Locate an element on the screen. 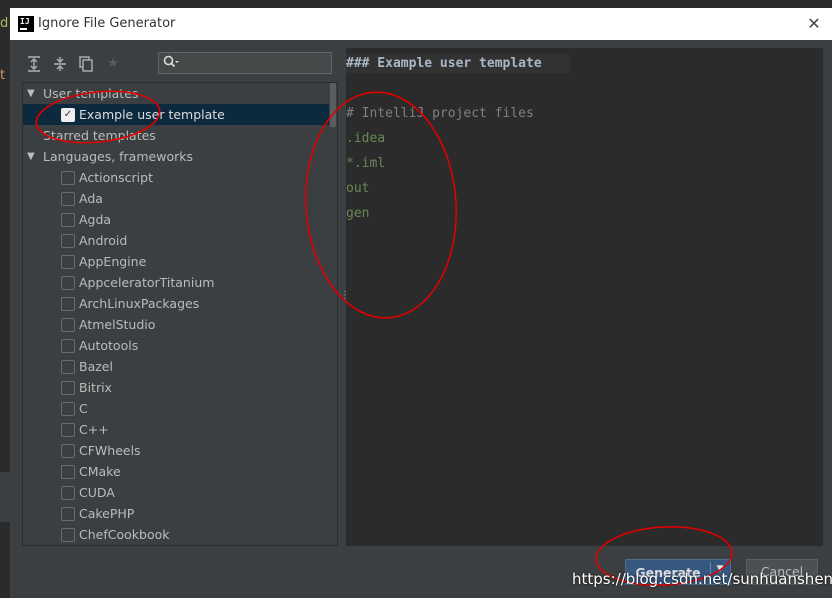 The width and height of the screenshot is (832, 598). watermark-text: https://blog.csdn.net/sunhuansheng is located at coordinates (702, 579).